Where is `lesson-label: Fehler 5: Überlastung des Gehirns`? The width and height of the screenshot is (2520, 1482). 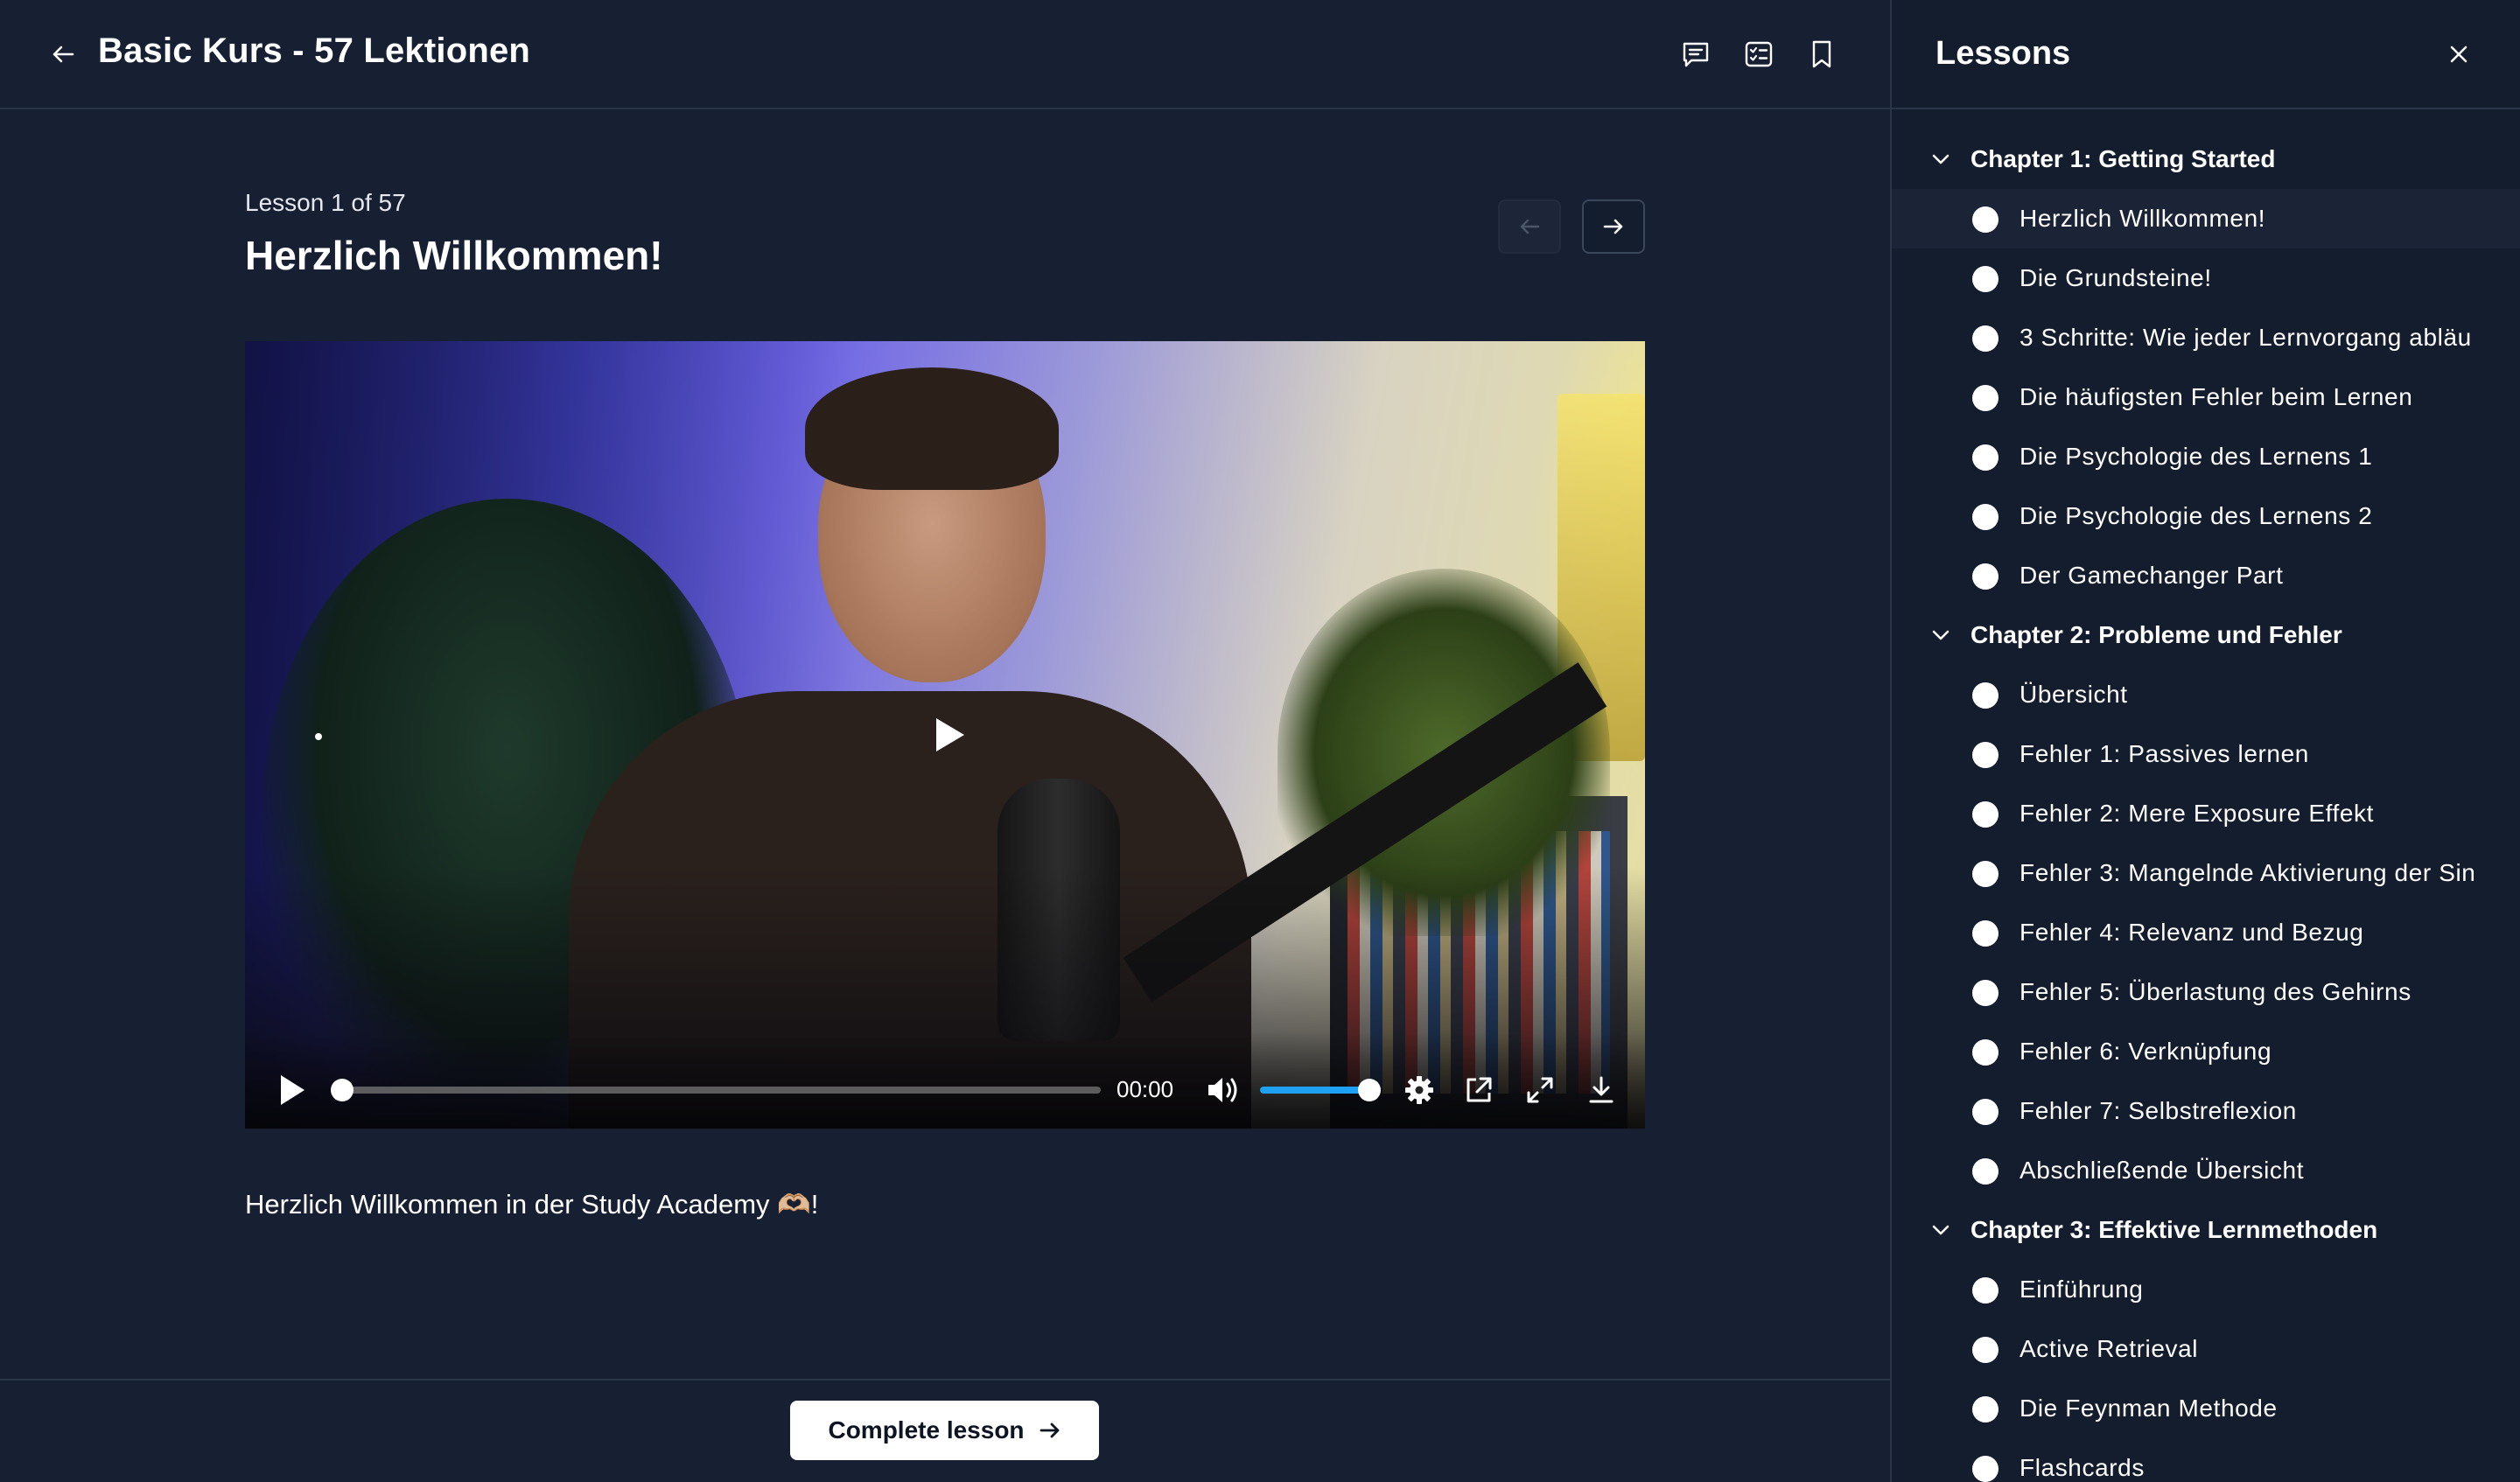 lesson-label: Fehler 5: Überlastung des Gehirns is located at coordinates (2216, 991).